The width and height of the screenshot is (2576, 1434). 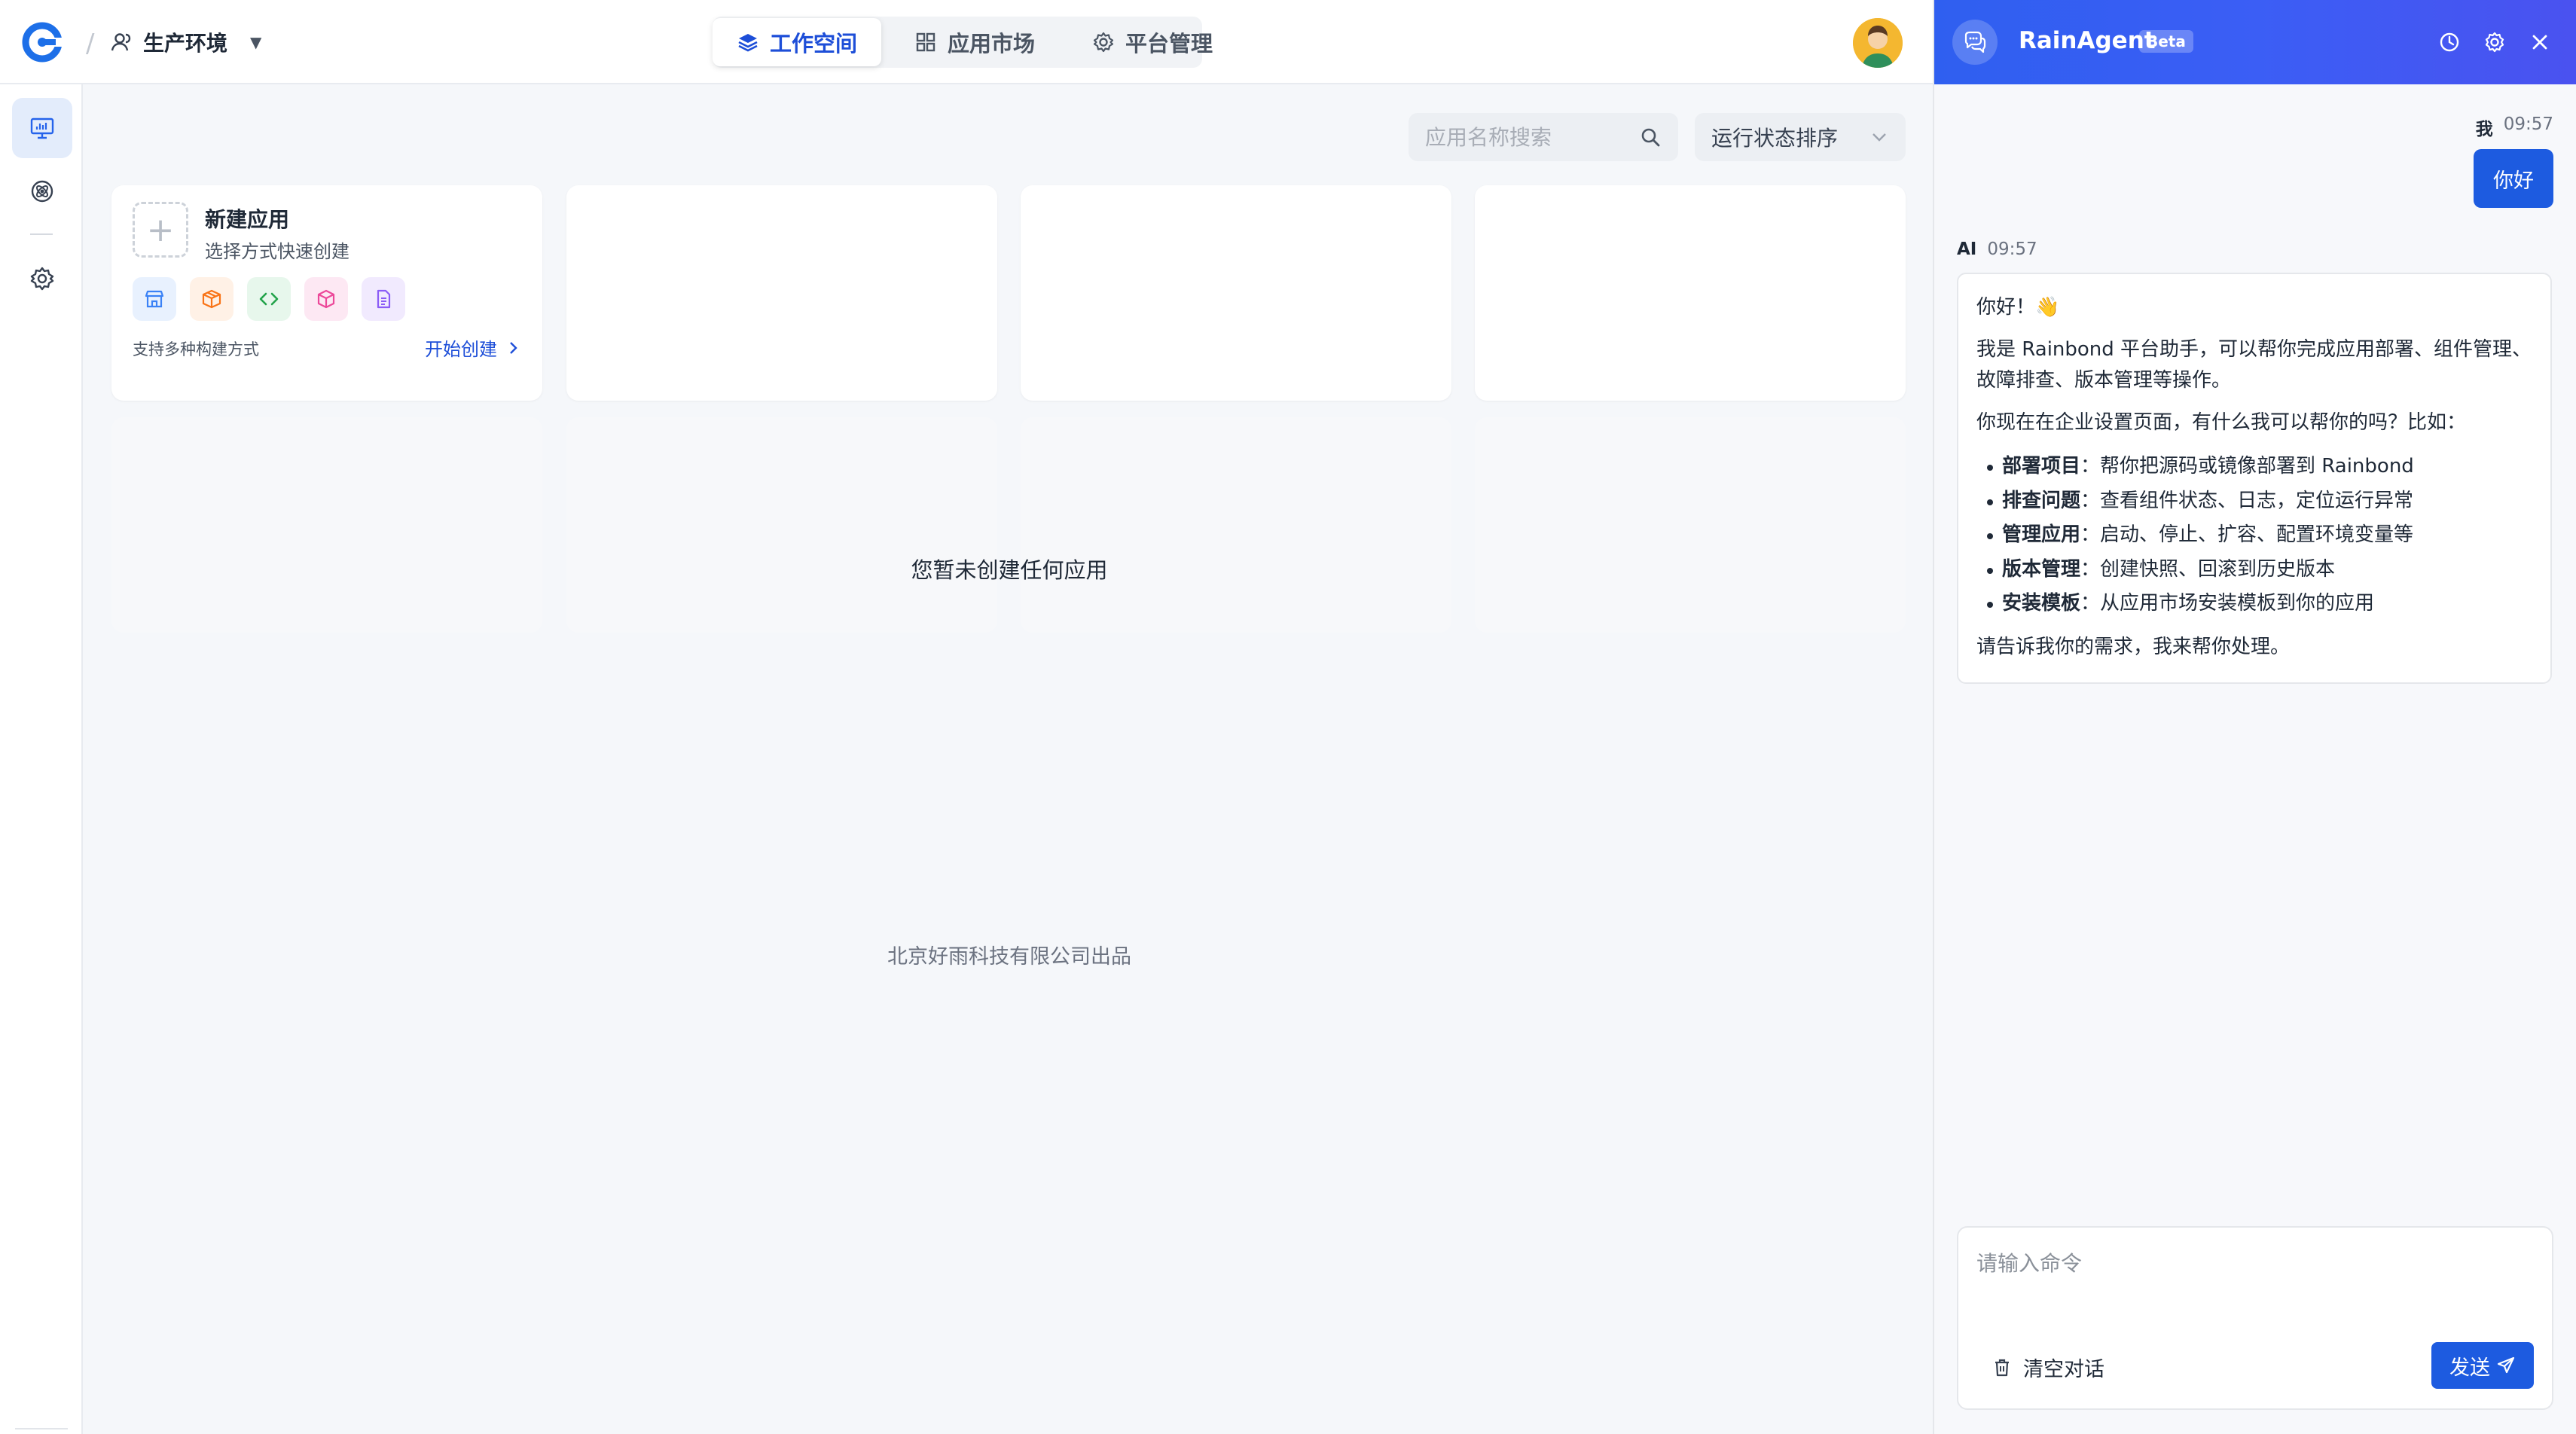 What do you see at coordinates (2002, 1367) in the screenshot?
I see `trash-icon` at bounding box center [2002, 1367].